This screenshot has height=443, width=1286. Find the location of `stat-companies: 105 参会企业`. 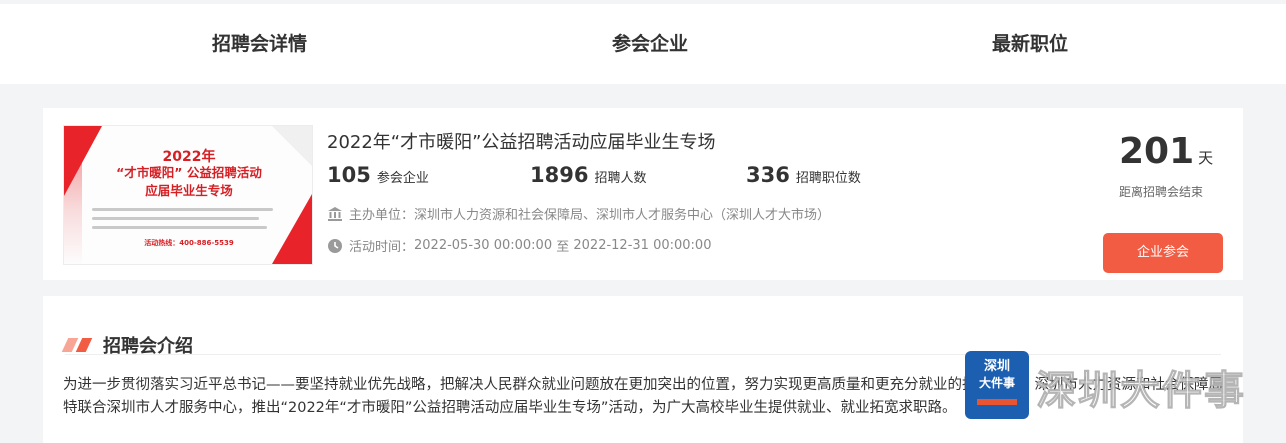

stat-companies: 105 参会企业 is located at coordinates (378, 175).